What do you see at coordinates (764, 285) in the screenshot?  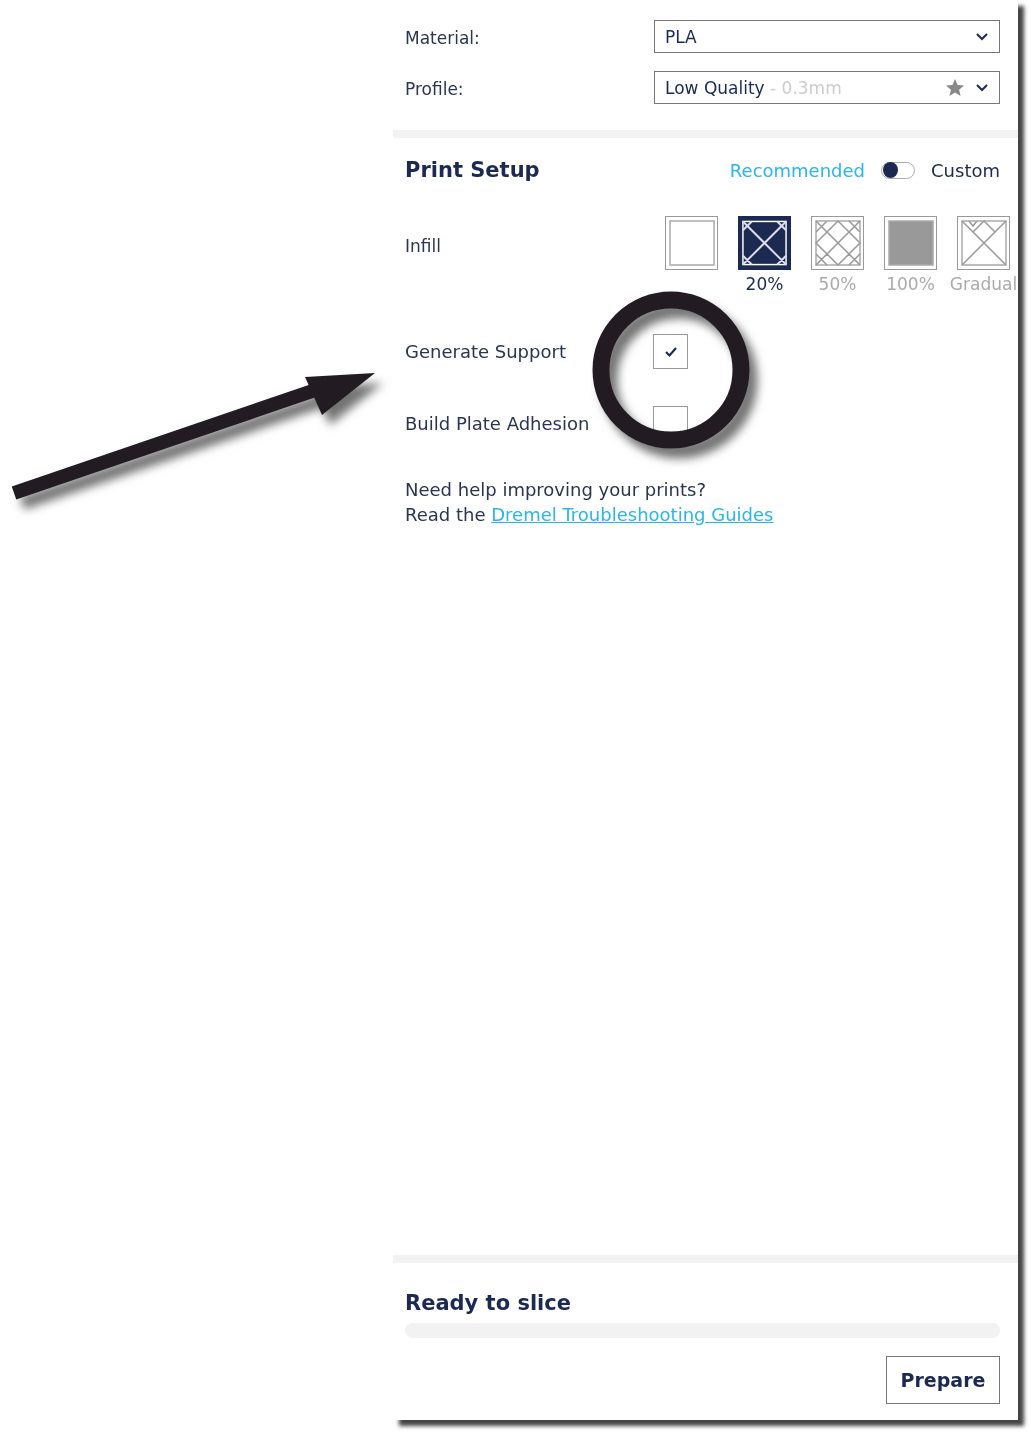 I see `infill-percentage: 20%` at bounding box center [764, 285].